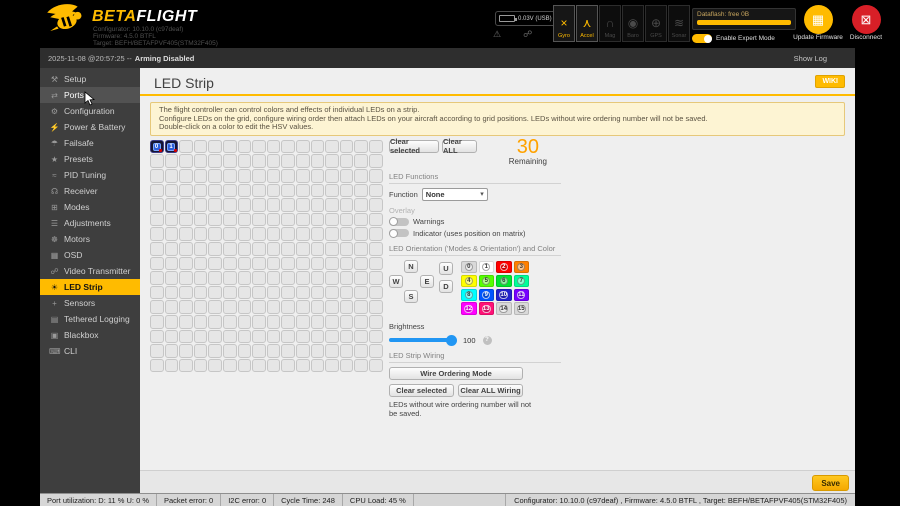 This screenshot has width=900, height=506. I want to click on expert-mode-toggle, so click(702, 38).